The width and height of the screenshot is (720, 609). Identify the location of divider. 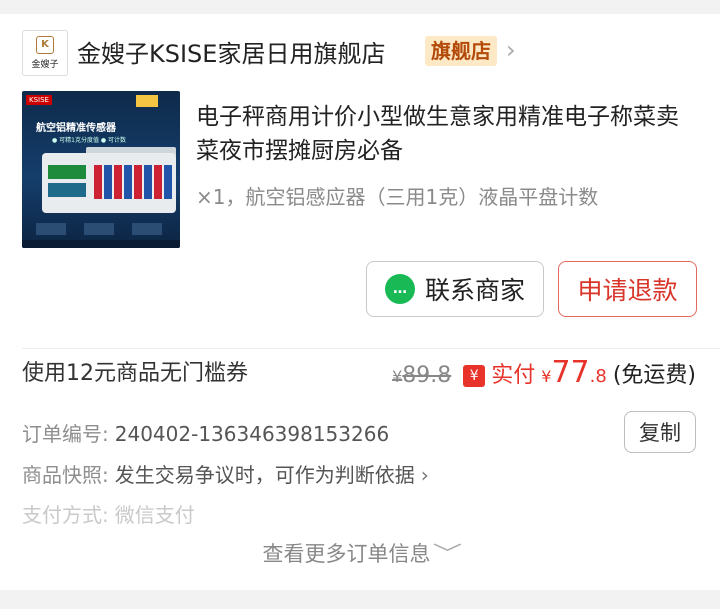
(371, 348).